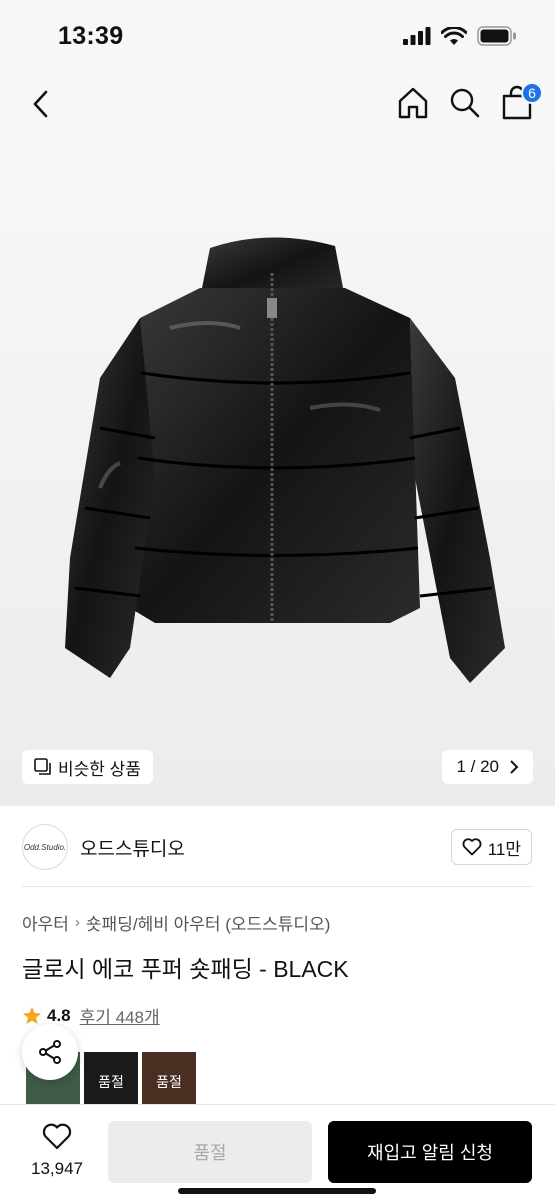 This screenshot has width=555, height=1200. Describe the element at coordinates (42, 766) in the screenshot. I see `similar-products-icon` at that location.